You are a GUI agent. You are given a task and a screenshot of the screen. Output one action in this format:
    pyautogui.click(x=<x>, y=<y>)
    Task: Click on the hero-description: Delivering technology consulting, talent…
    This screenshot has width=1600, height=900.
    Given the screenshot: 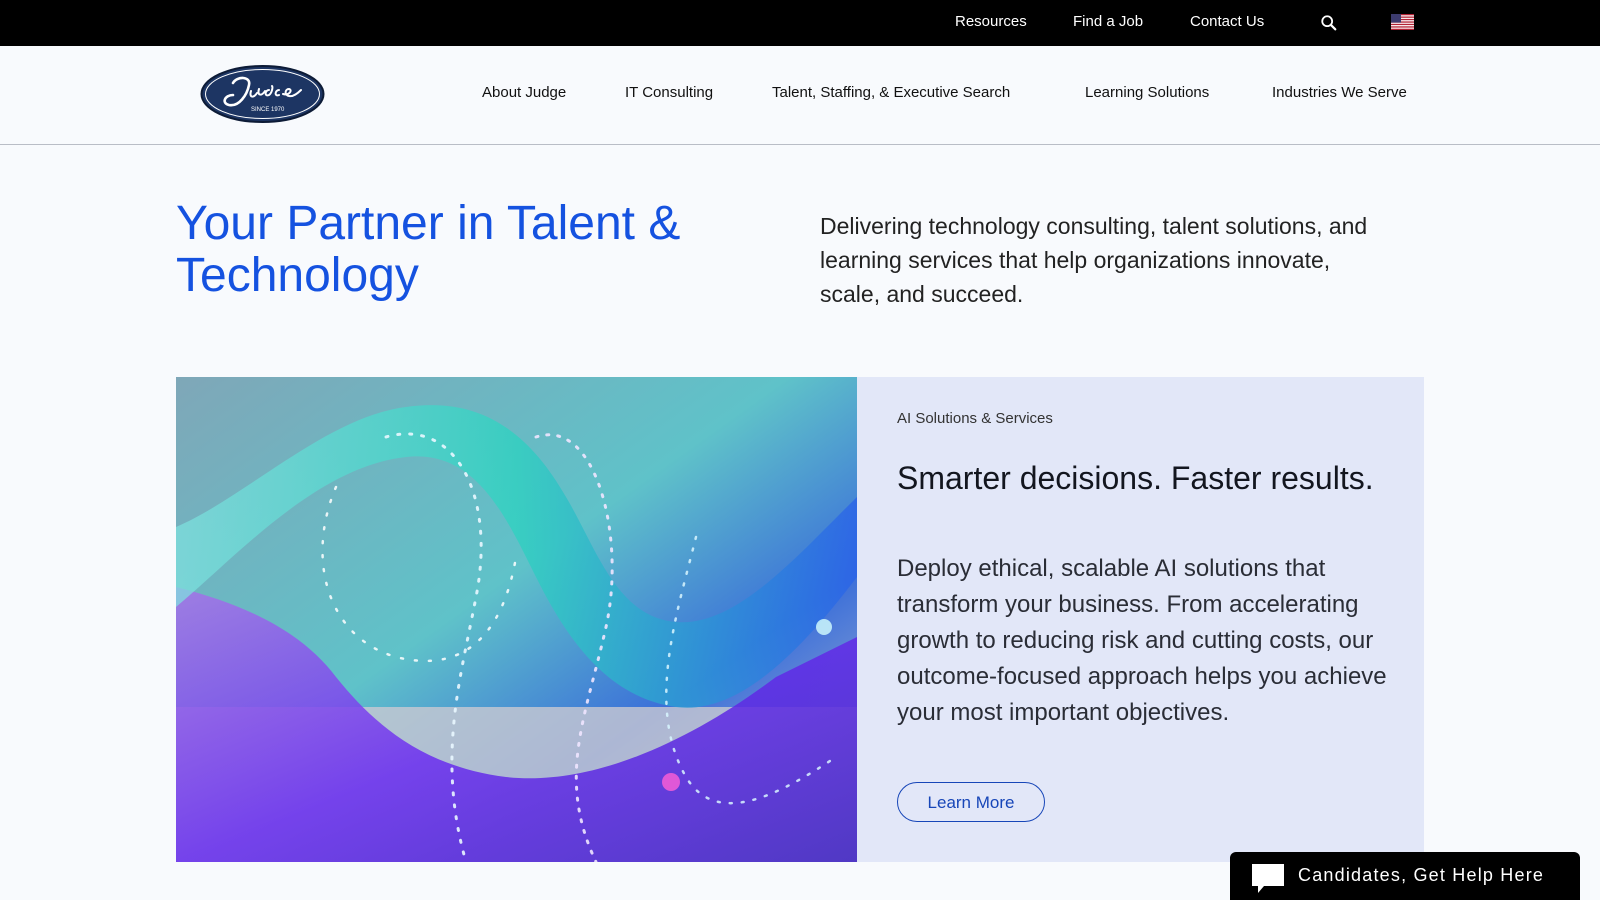 What is the action you would take?
    pyautogui.click(x=1094, y=260)
    